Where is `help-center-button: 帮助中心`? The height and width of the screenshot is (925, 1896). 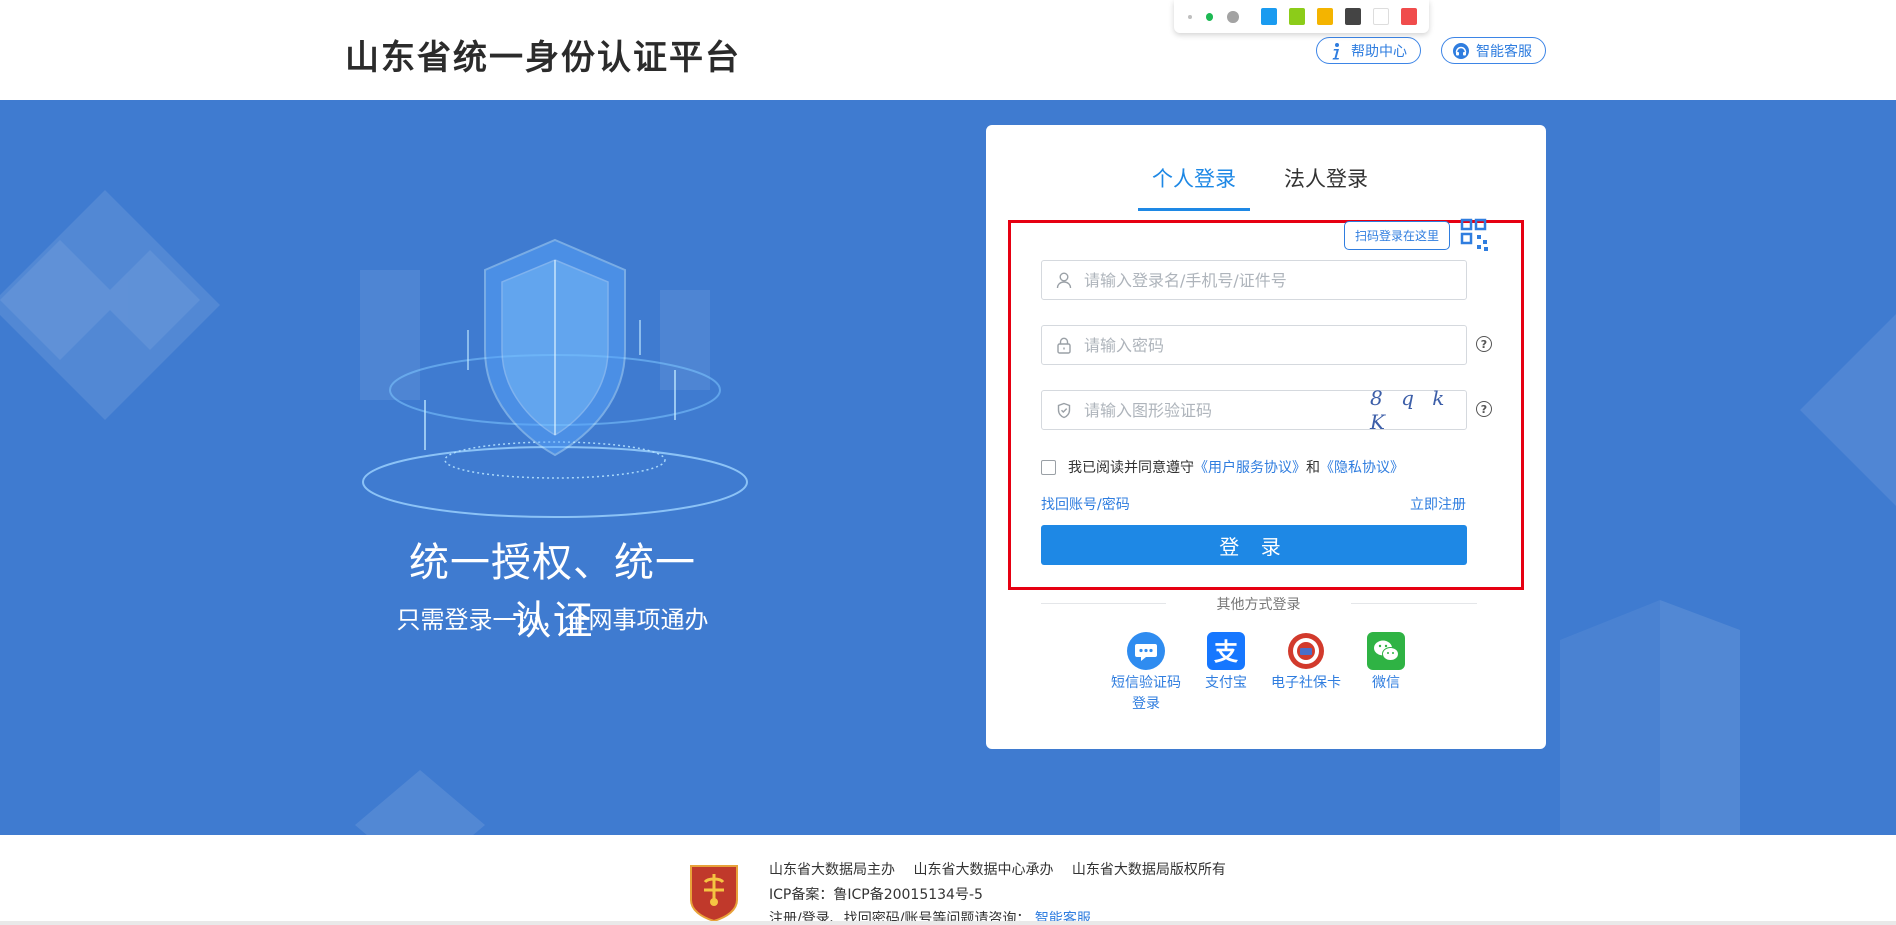 help-center-button: 帮助中心 is located at coordinates (1368, 50).